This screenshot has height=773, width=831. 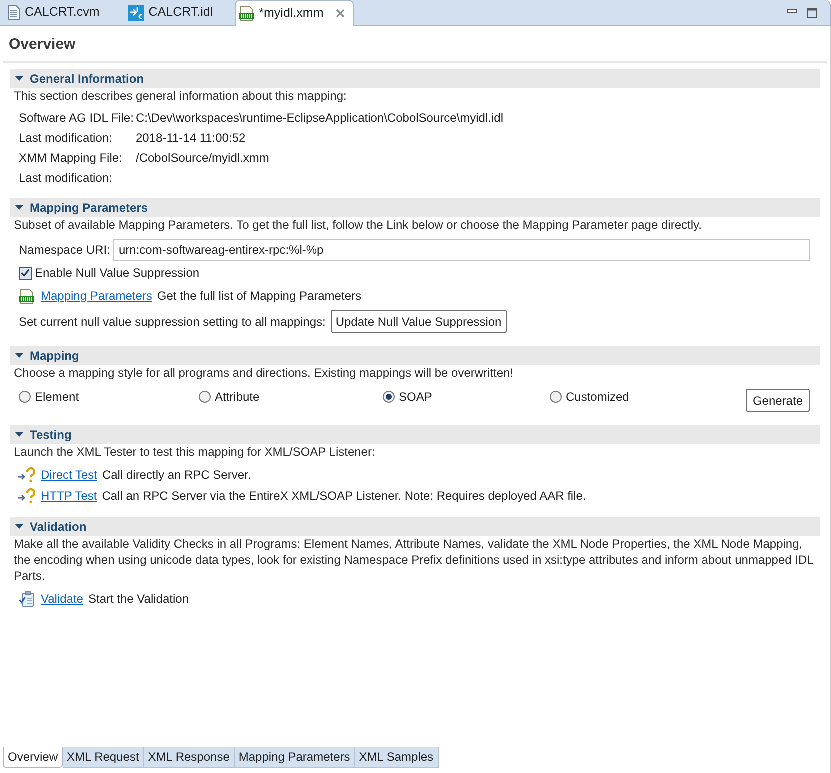 I want to click on section-header: General Information, so click(x=415, y=78).